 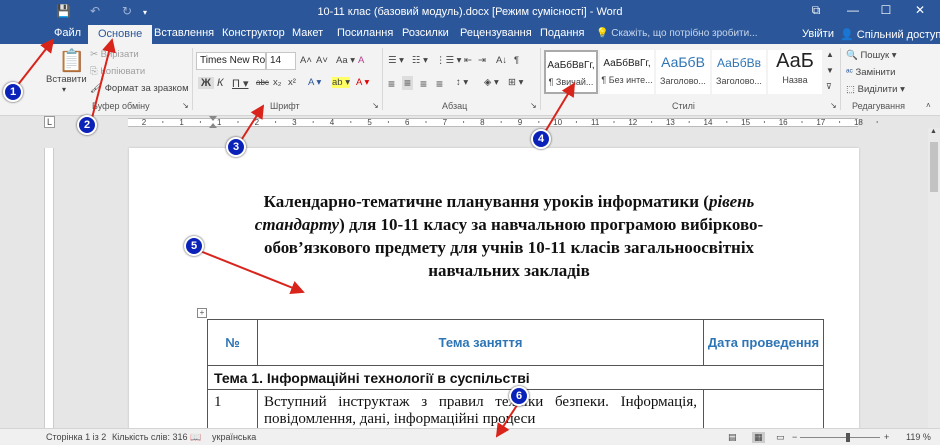 I want to click on annotation-badge-6: 6, so click(x=519, y=396).